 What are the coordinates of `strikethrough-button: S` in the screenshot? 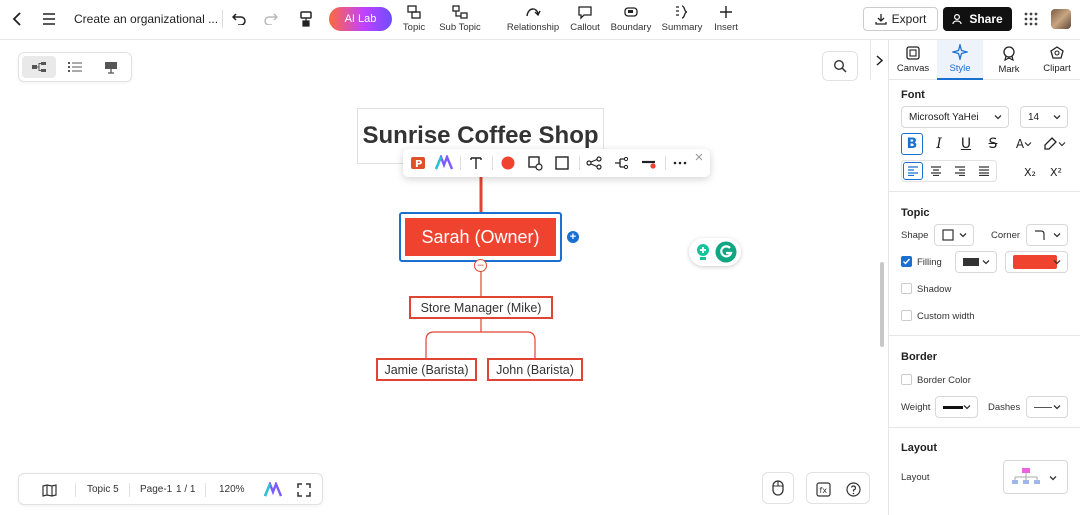 It's located at (993, 144).